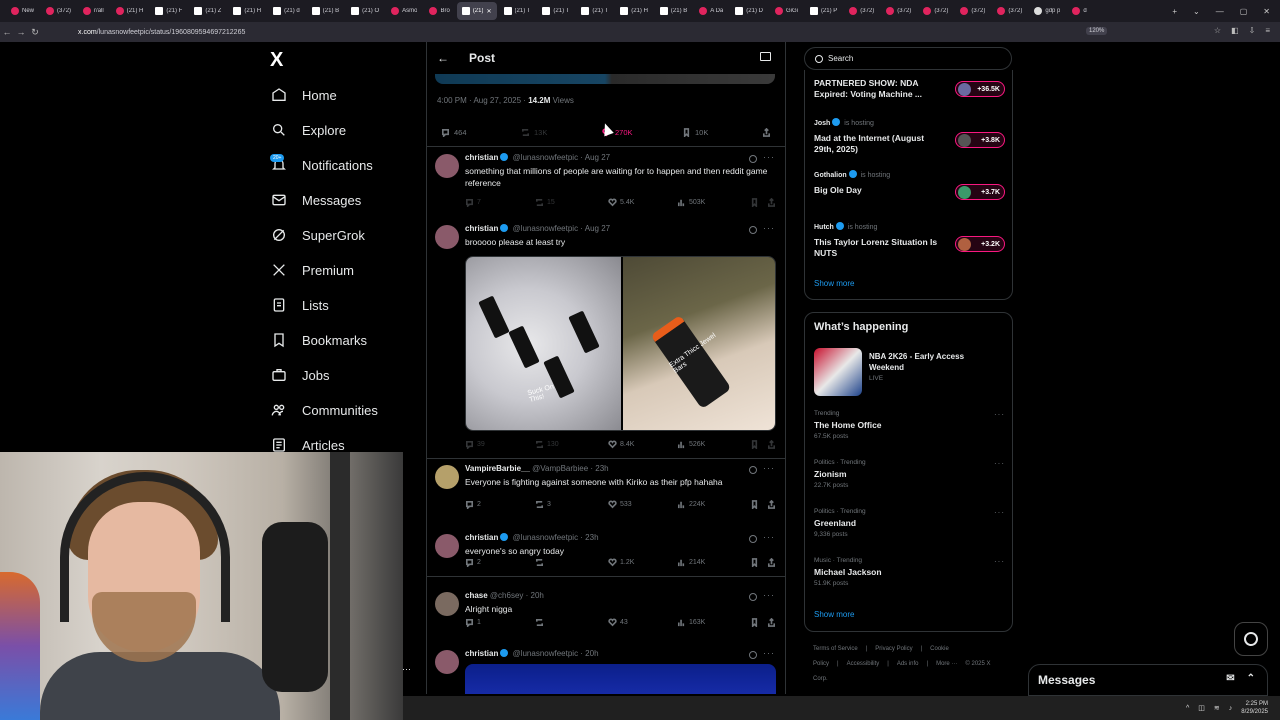 The image size is (1280, 720). I want to click on trend-name: Michael Jackson, so click(911, 572).